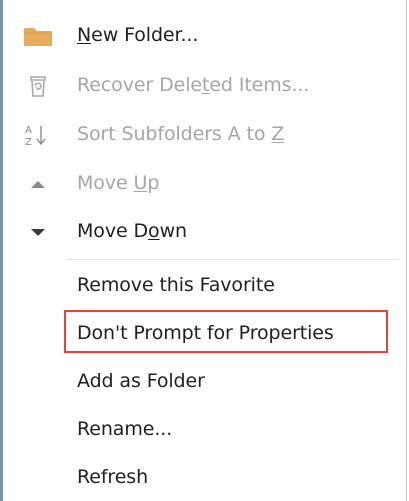 This screenshot has height=501, width=409. Describe the element at coordinates (28, 130) in the screenshot. I see `svg-text: A` at that location.